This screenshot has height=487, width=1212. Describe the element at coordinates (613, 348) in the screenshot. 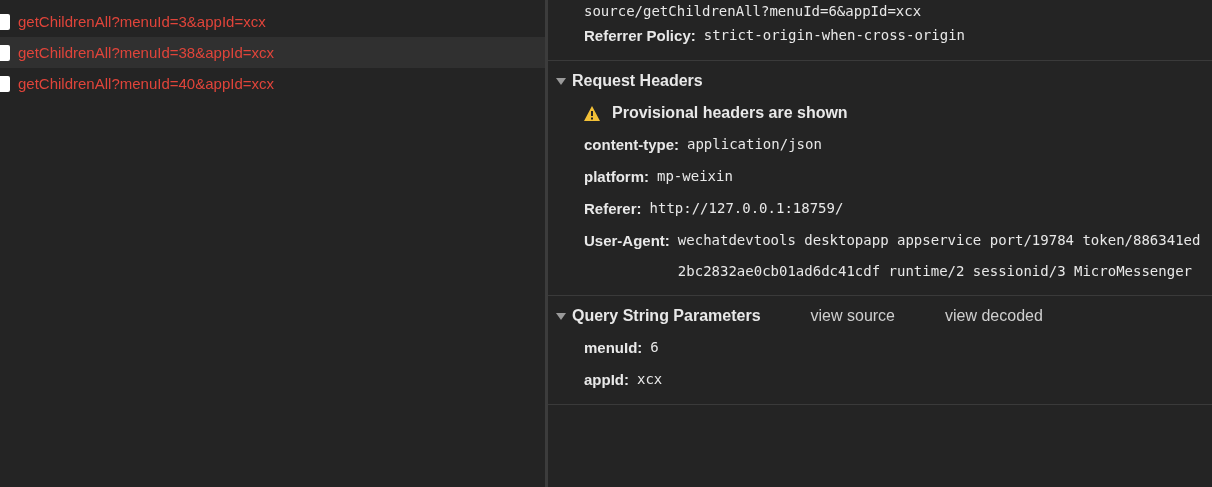

I see `header-name: menuId:` at that location.